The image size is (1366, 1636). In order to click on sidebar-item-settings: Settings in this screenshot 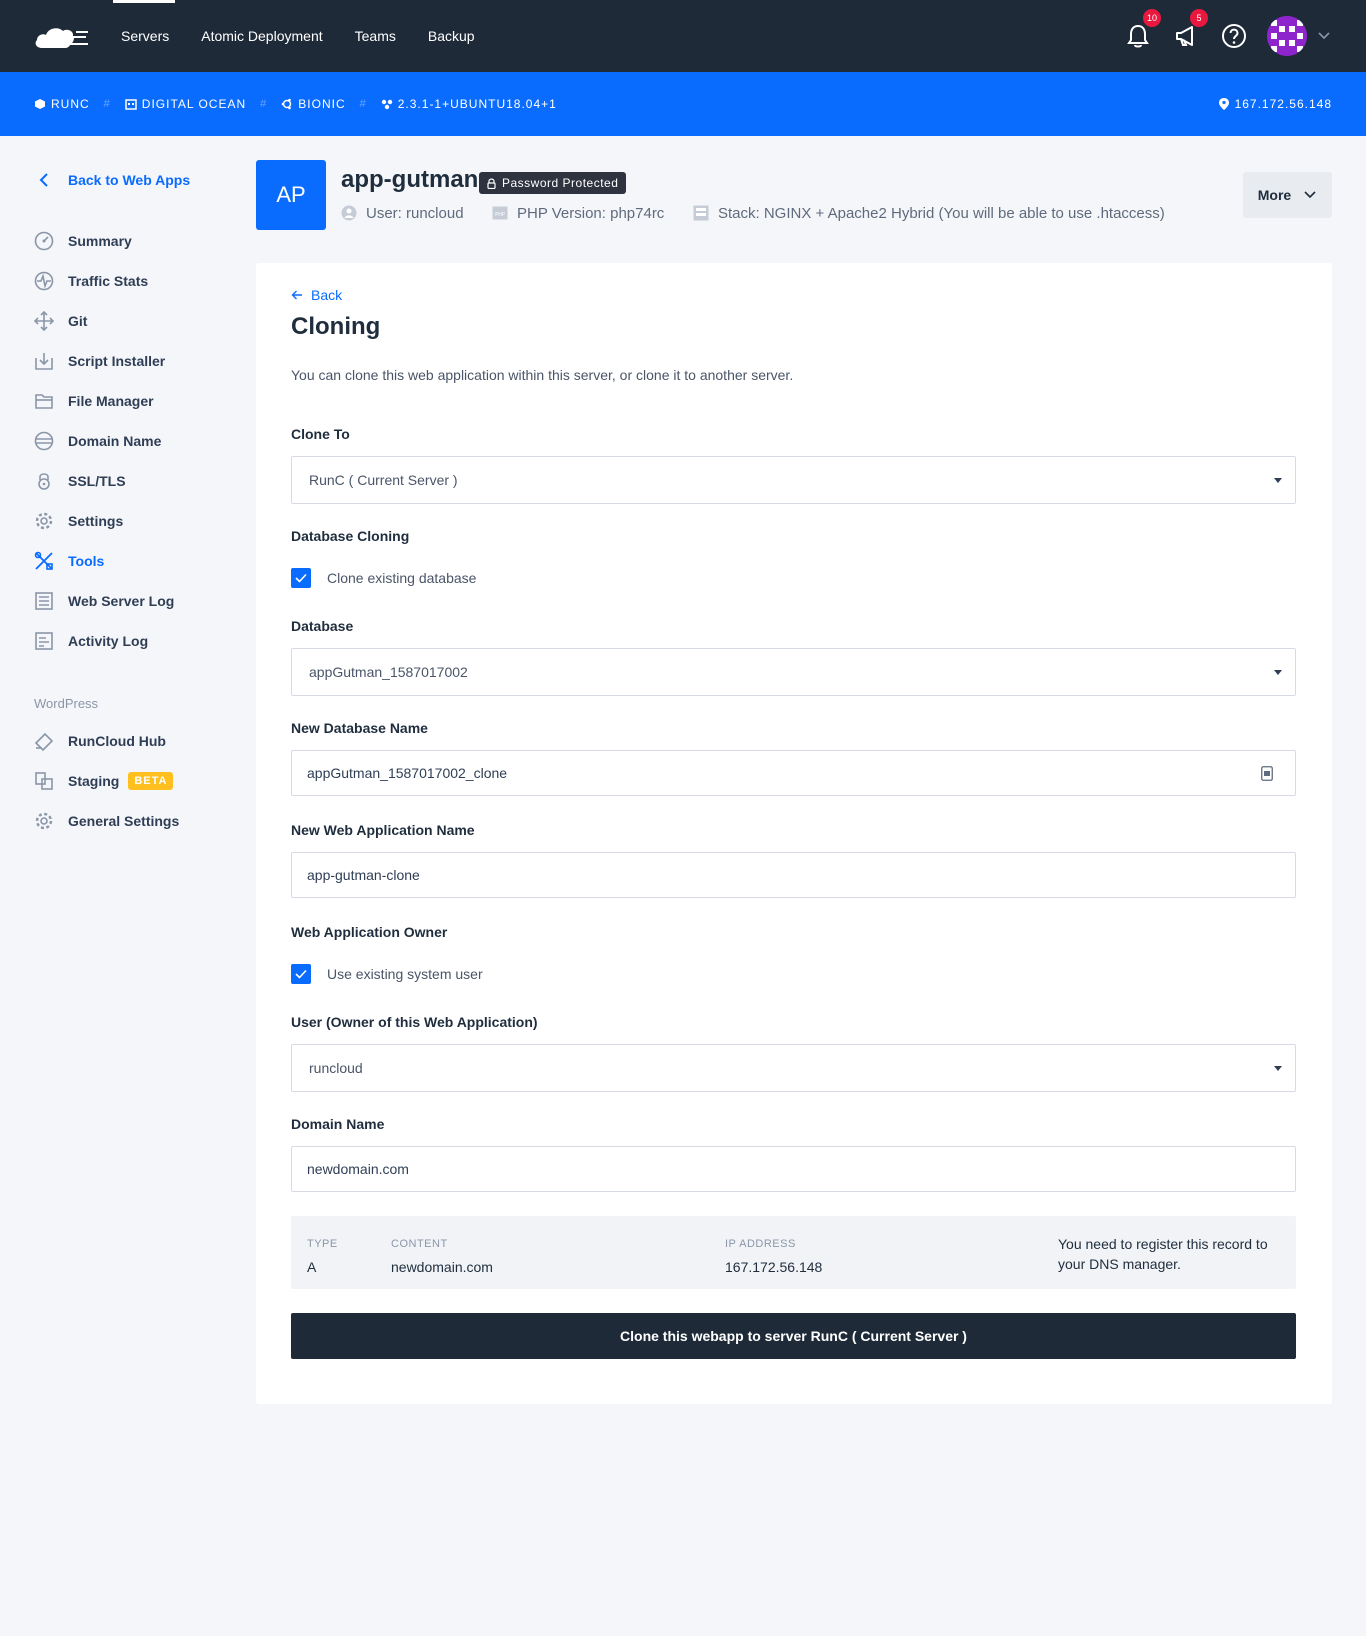, I will do `click(78, 521)`.